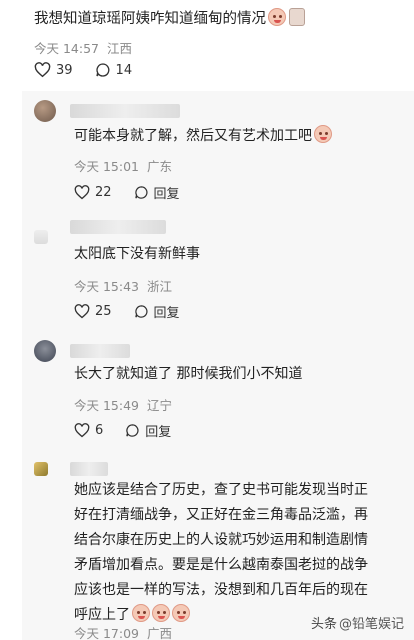 The height and width of the screenshot is (640, 414). I want to click on like-count: 39, so click(64, 70).